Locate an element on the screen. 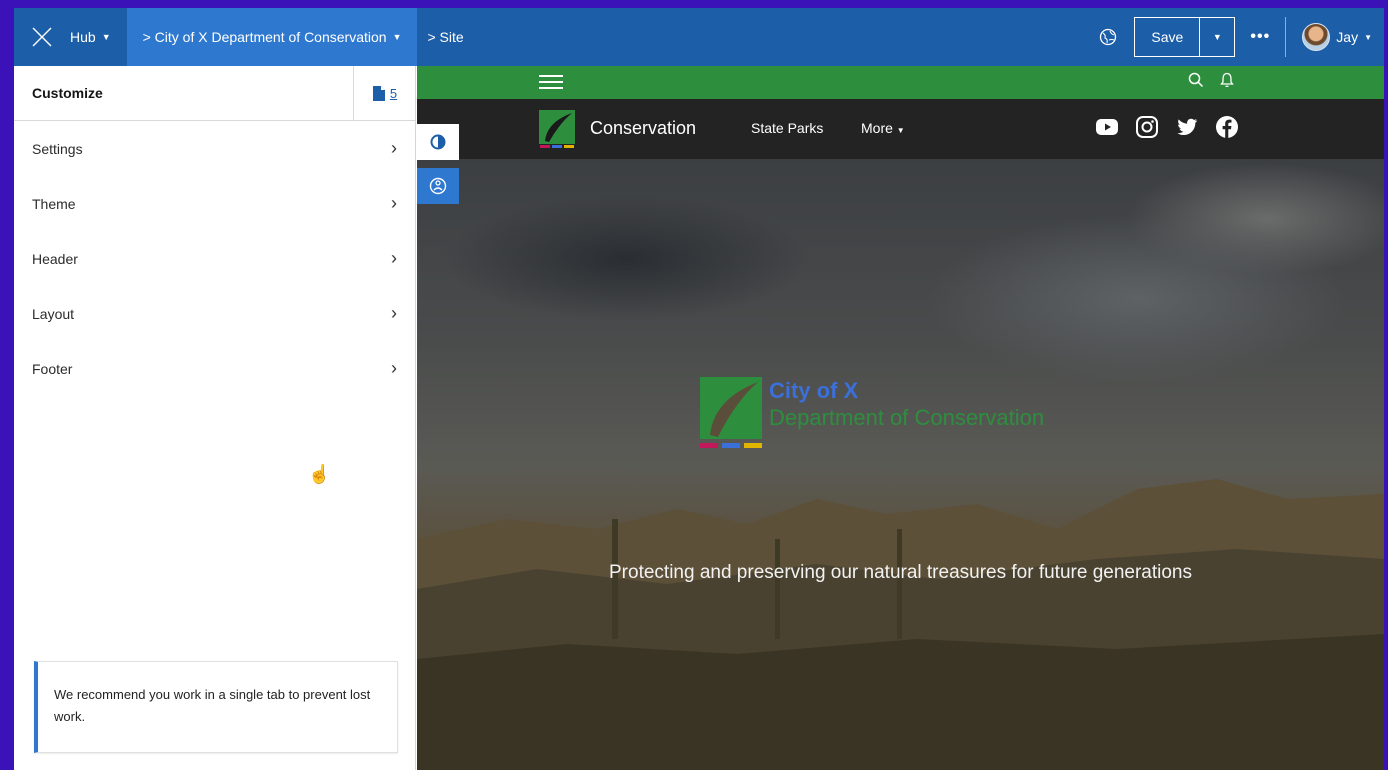 The image size is (1388, 770). menu-item-layout: Layout › is located at coordinates (214, 313).